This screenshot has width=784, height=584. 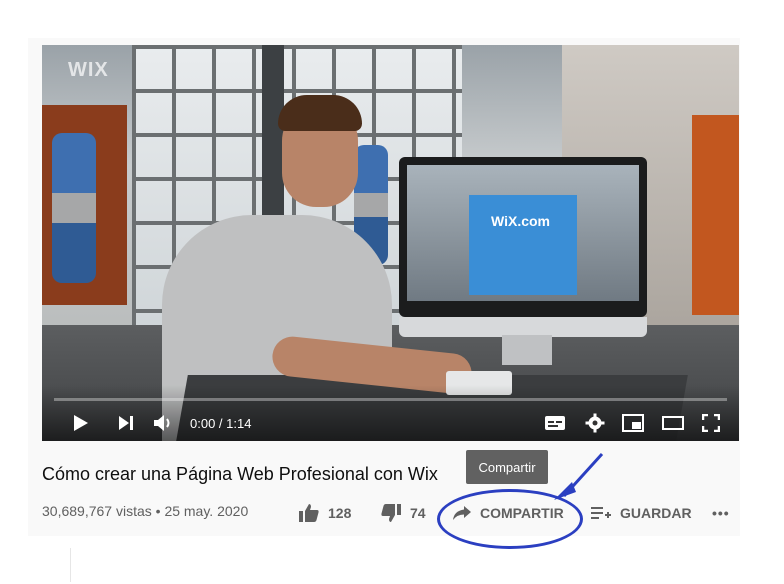 I want to click on fullscreen-icon, so click(x=711, y=423).